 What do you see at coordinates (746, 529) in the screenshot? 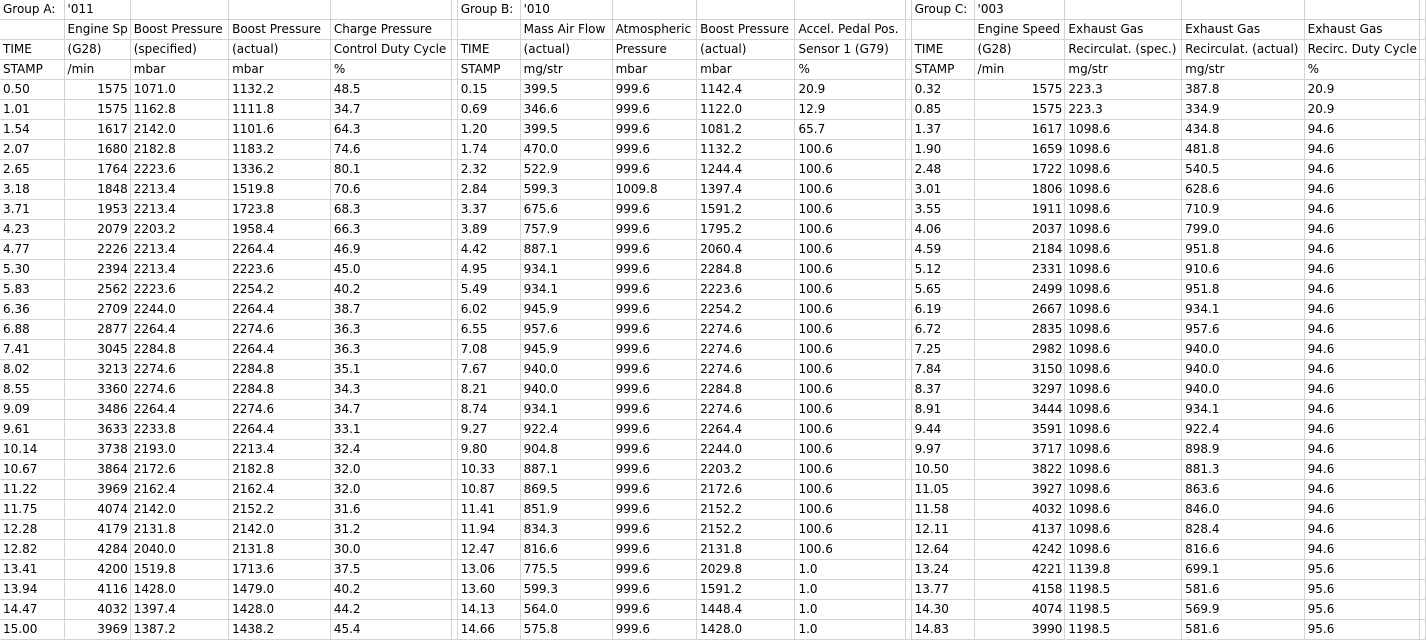
I see `cell: 2152.2` at bounding box center [746, 529].